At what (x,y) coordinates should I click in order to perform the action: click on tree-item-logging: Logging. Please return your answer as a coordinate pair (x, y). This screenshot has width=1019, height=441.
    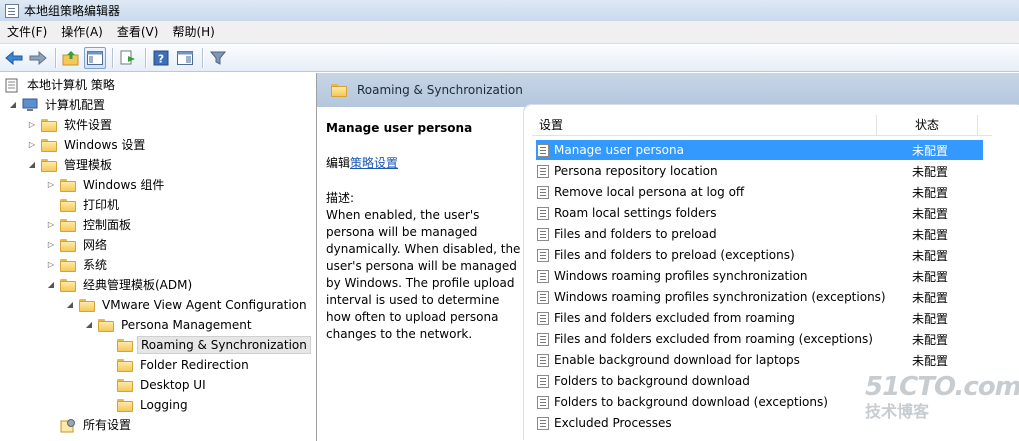
    Looking at the image, I should click on (147, 405).